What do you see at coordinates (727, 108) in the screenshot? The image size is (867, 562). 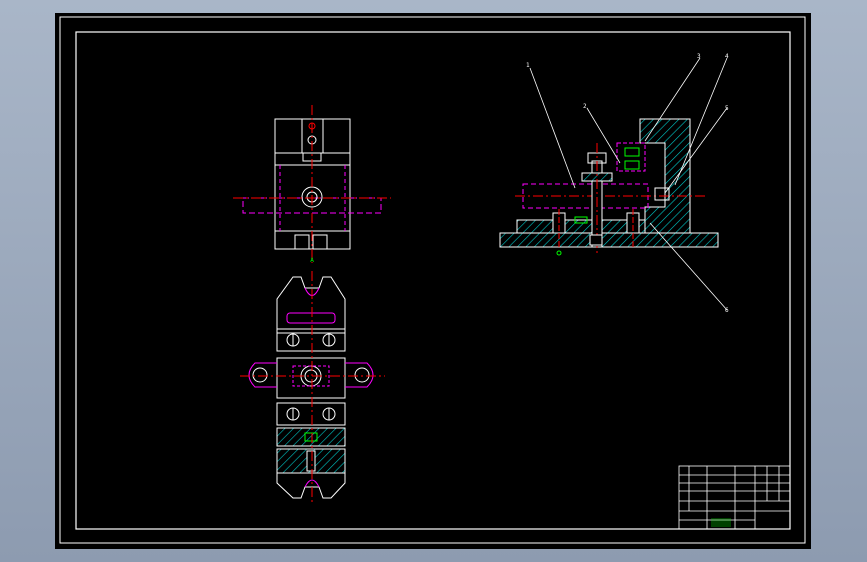 I see `balloon-5: 5` at bounding box center [727, 108].